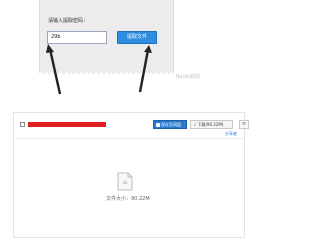  What do you see at coordinates (106, 74) in the screenshot?
I see `torn-edge-divider` at bounding box center [106, 74].